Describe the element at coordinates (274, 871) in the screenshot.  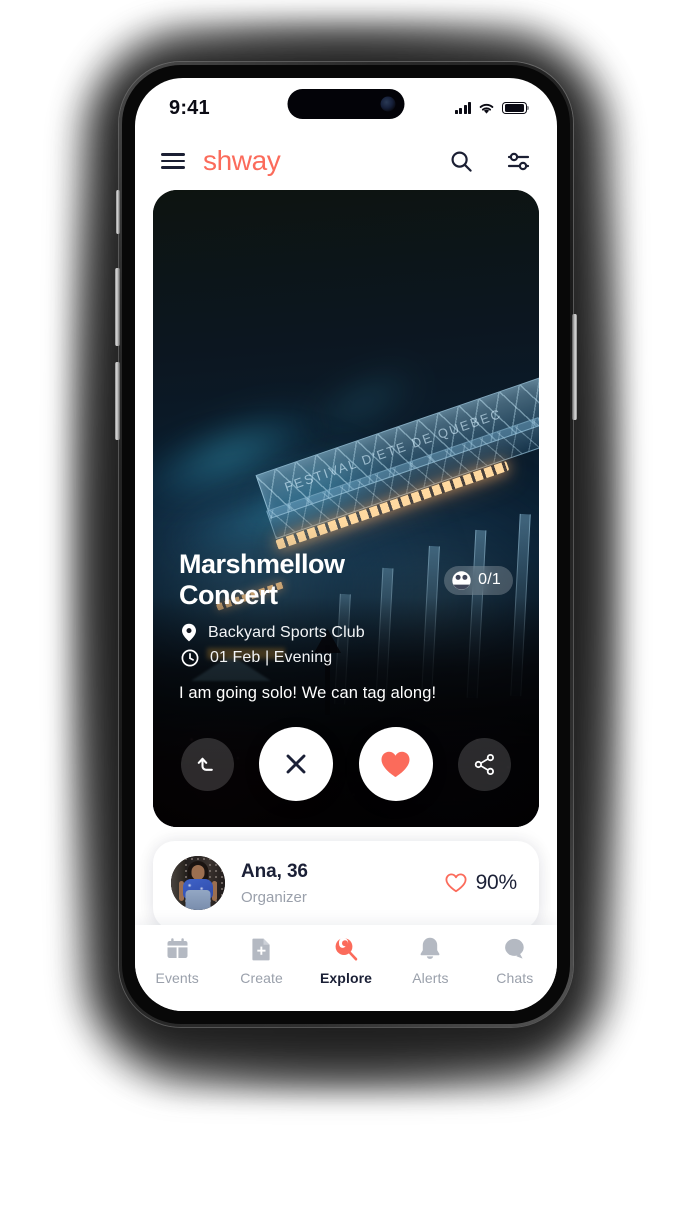
I see `organizer-name: Ana, 36` at that location.